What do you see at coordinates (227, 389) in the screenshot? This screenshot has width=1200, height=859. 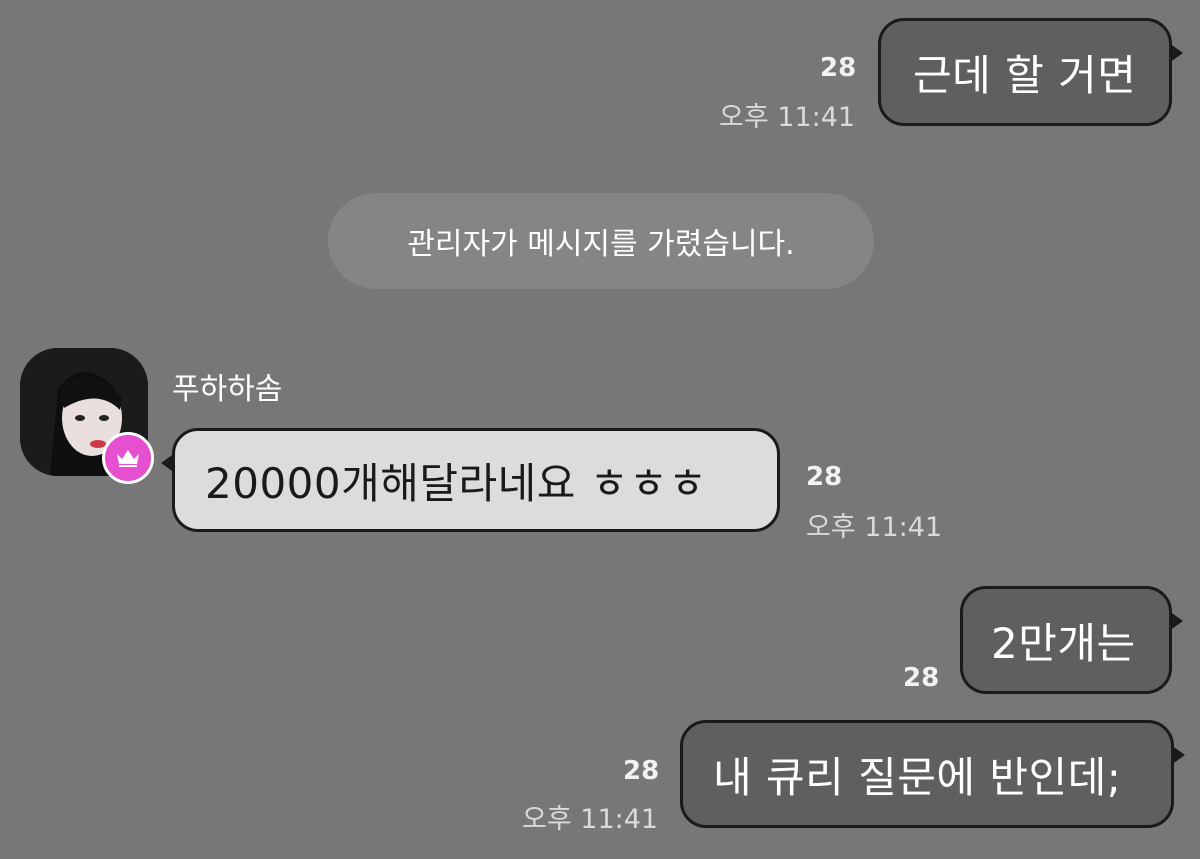 I see `sender-name: 푸하하솜` at bounding box center [227, 389].